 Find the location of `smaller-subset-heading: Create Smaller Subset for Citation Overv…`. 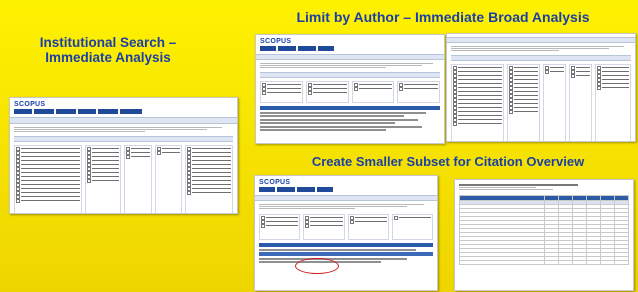

smaller-subset-heading: Create Smaller Subset for Citation Overv… is located at coordinates (448, 161).